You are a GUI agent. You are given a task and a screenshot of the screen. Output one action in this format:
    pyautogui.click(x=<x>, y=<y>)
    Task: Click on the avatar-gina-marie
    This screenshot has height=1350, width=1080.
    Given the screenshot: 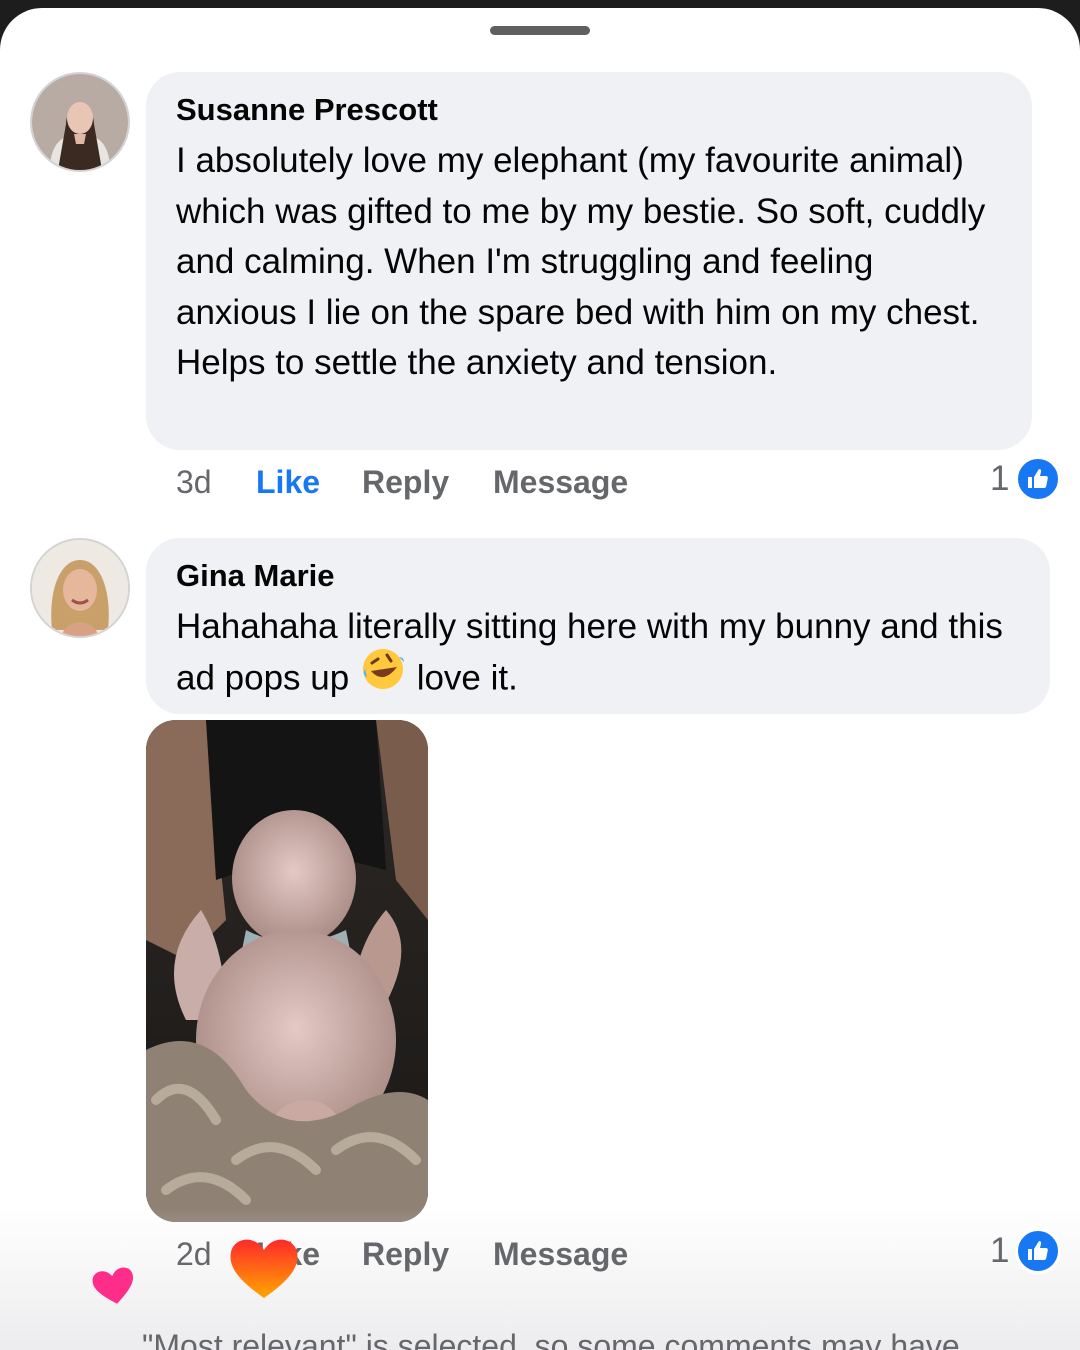 What is the action you would take?
    pyautogui.click(x=80, y=588)
    